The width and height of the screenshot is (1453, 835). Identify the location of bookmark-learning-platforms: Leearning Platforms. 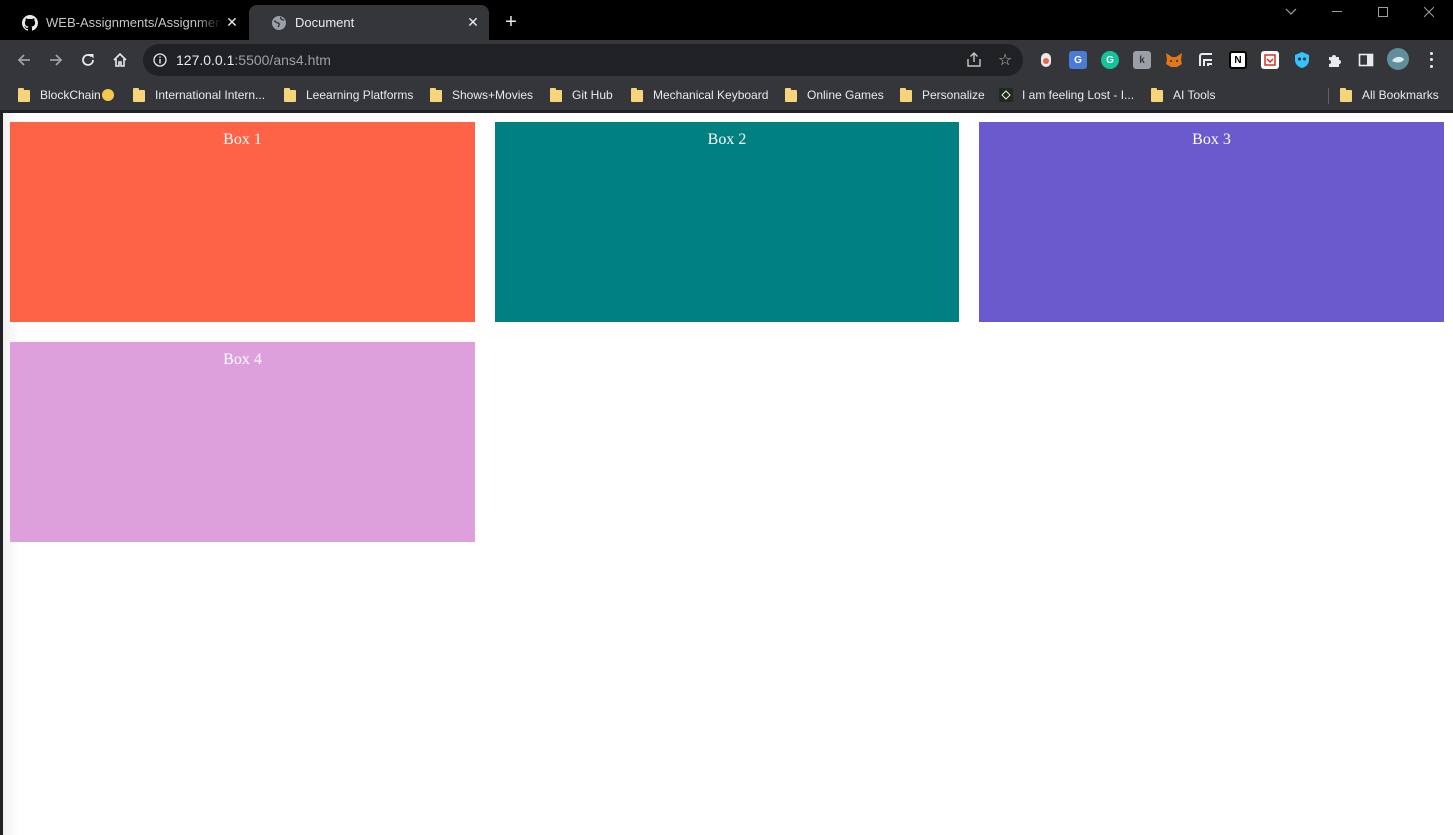
(348, 95).